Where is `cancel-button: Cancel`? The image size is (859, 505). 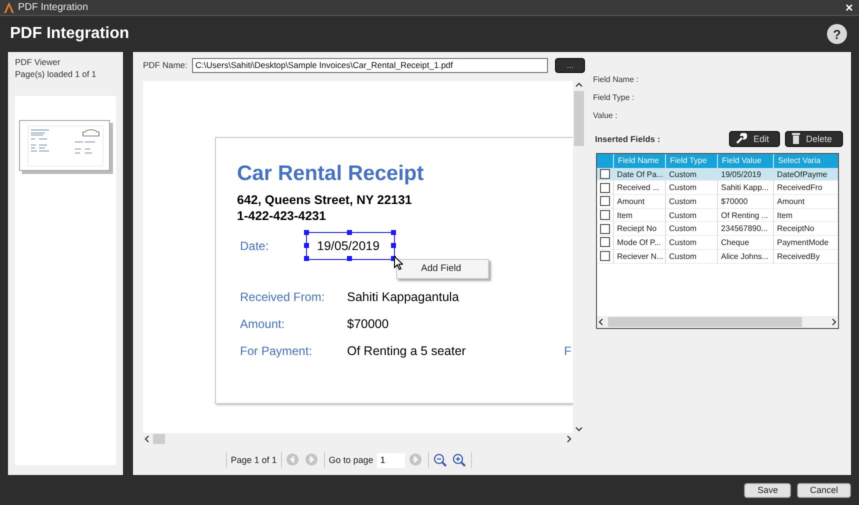 cancel-button: Cancel is located at coordinates (823, 490).